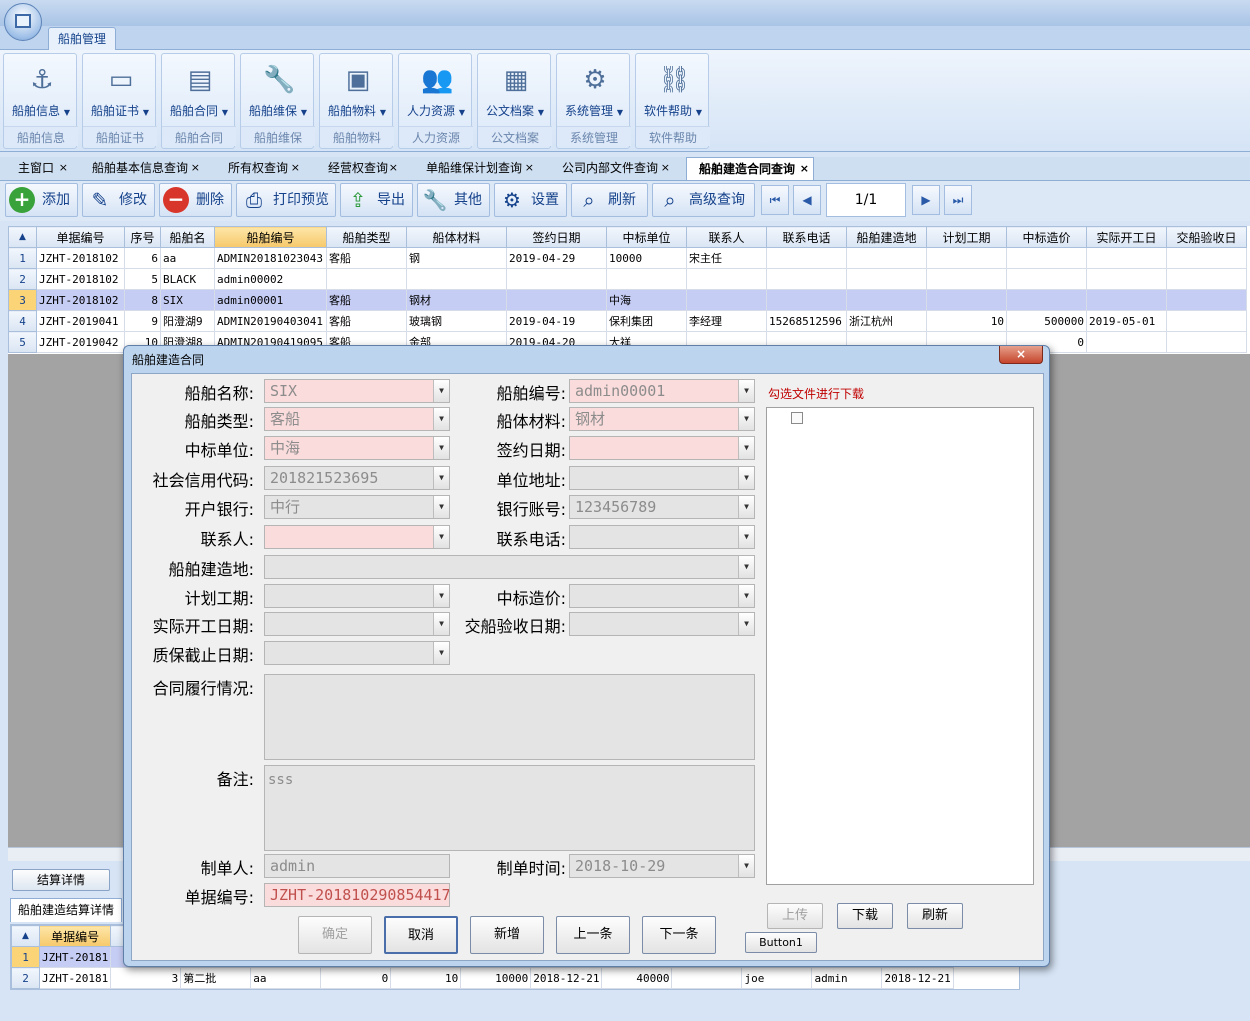 This screenshot has height=1021, width=1250. What do you see at coordinates (507, 935) in the screenshot?
I see `new-button: 新增` at bounding box center [507, 935].